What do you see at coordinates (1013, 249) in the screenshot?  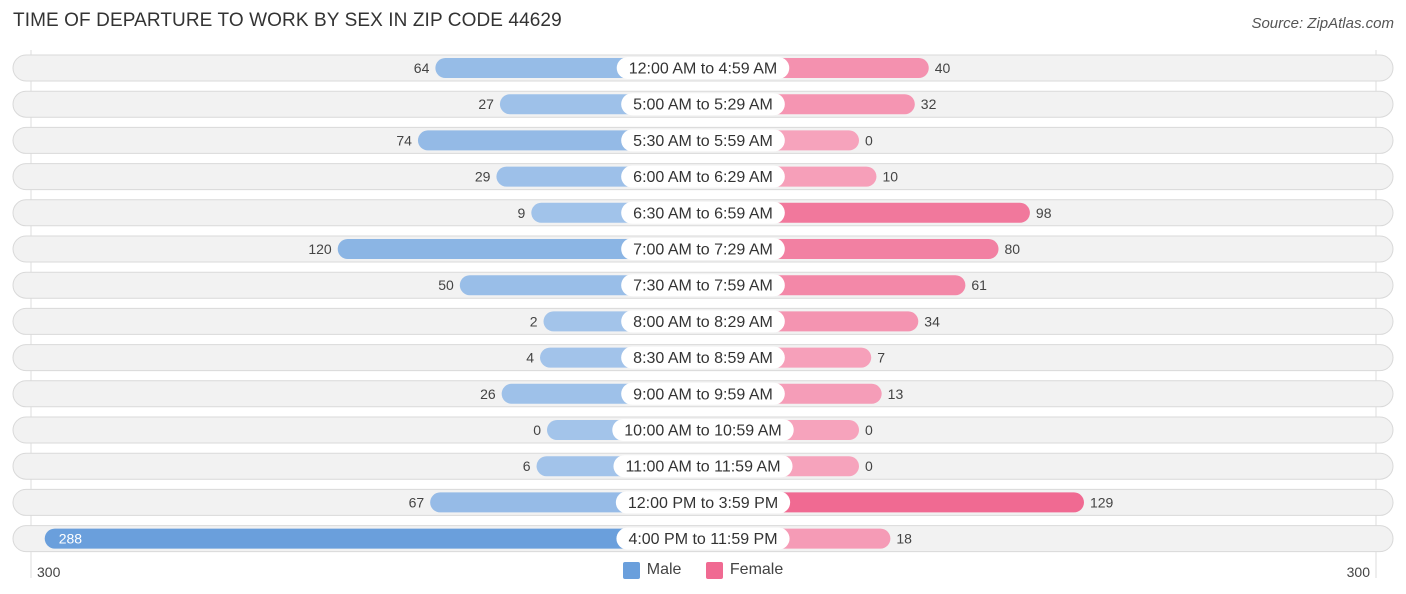 I see `female-value-label: 80` at bounding box center [1013, 249].